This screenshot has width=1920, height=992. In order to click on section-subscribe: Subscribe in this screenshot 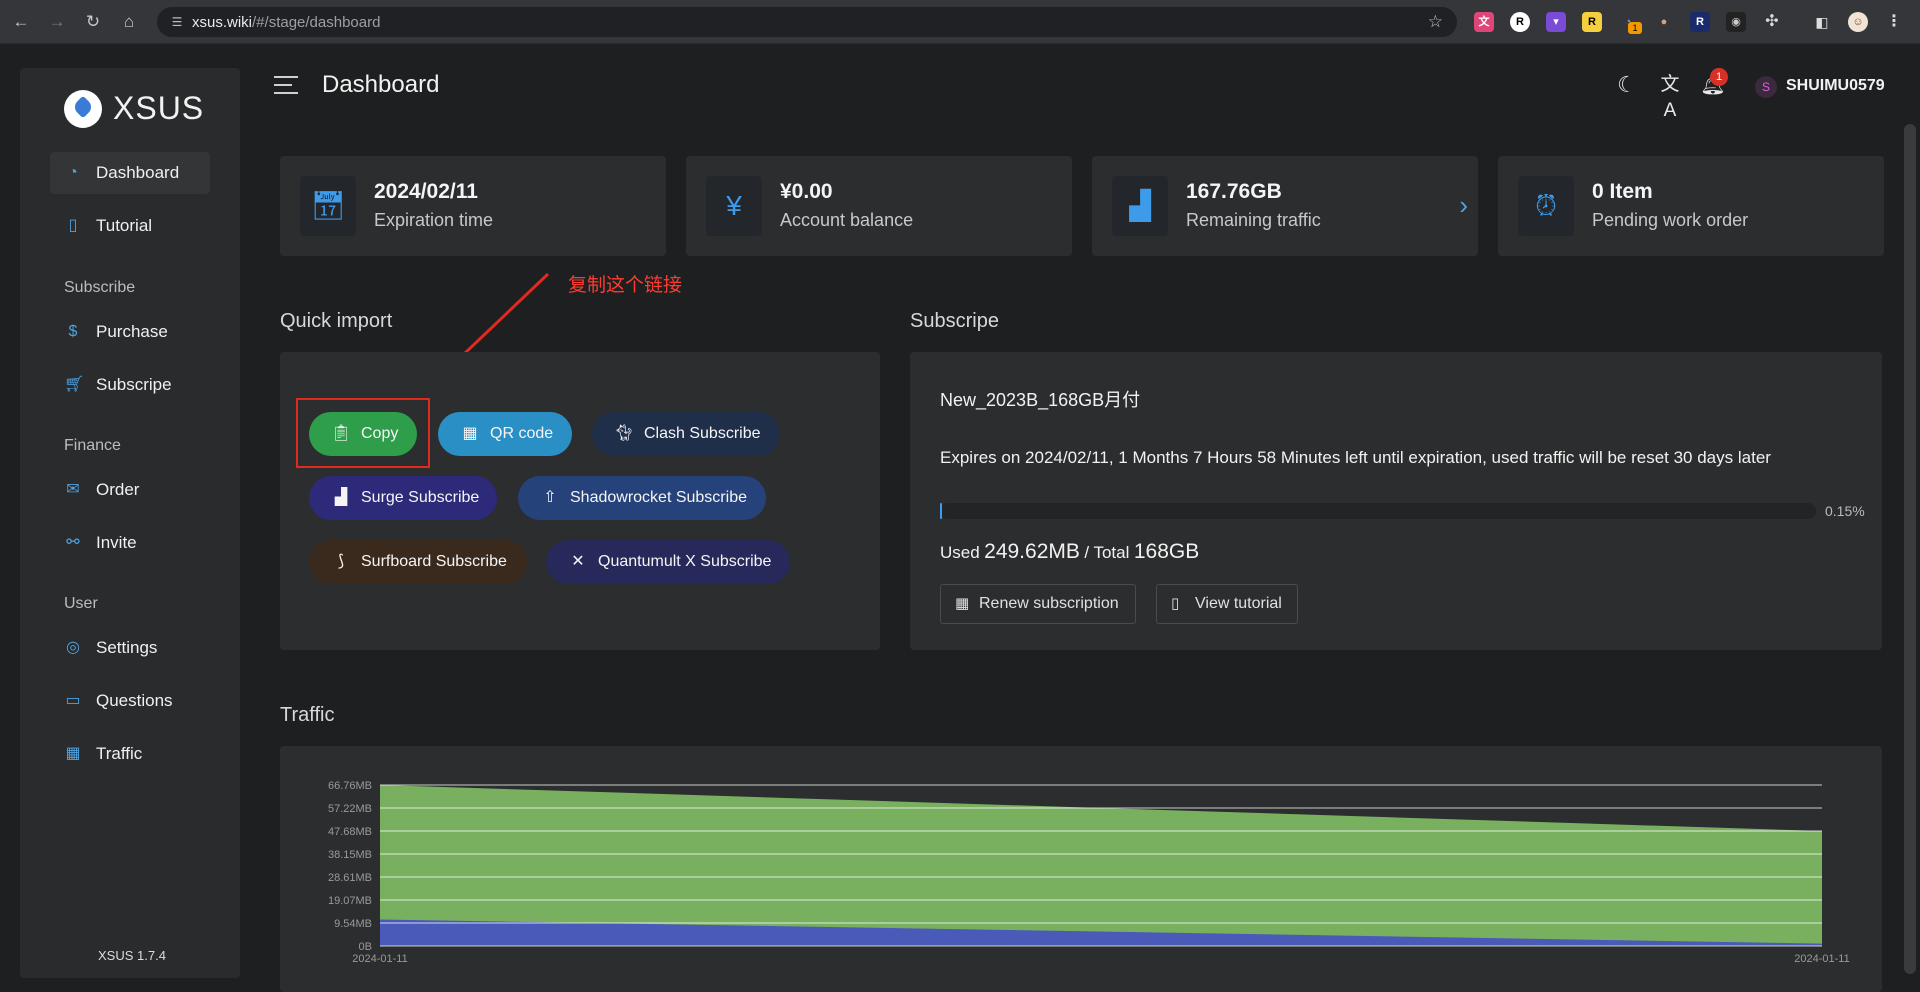, I will do `click(100, 287)`.